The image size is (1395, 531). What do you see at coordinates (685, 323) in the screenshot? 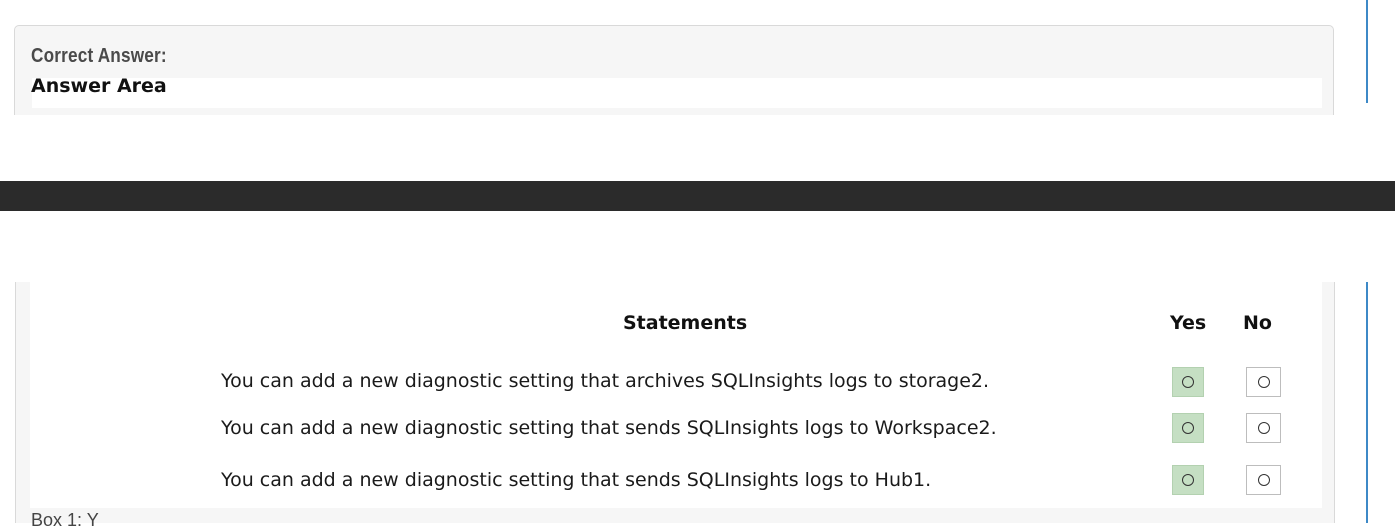
I see `column-header-statements: Statements` at bounding box center [685, 323].